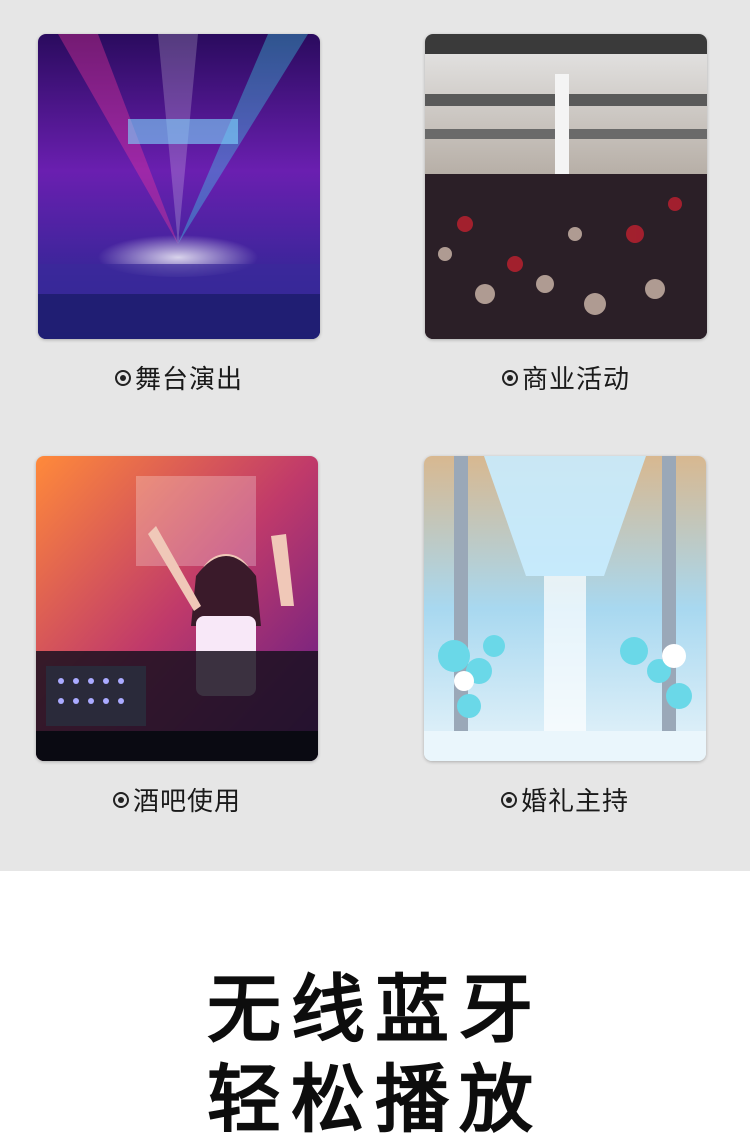 This screenshot has height=1147, width=750. What do you see at coordinates (179, 186) in the screenshot?
I see `concert-stage-photo` at bounding box center [179, 186].